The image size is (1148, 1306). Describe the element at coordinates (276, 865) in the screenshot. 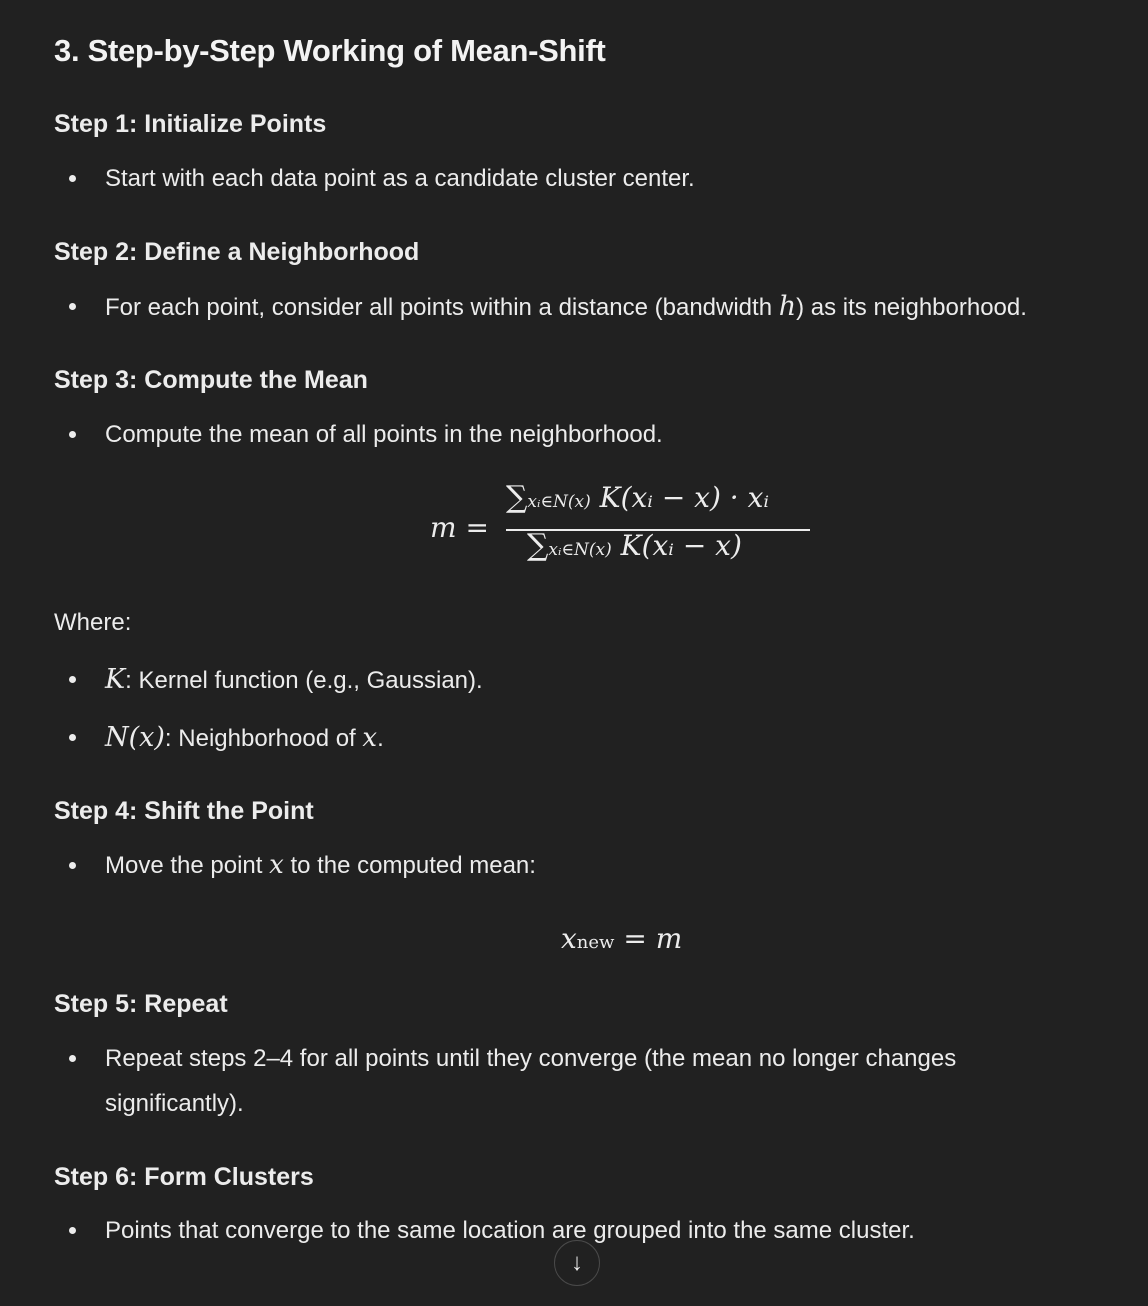

I see `point-variable: x` at that location.